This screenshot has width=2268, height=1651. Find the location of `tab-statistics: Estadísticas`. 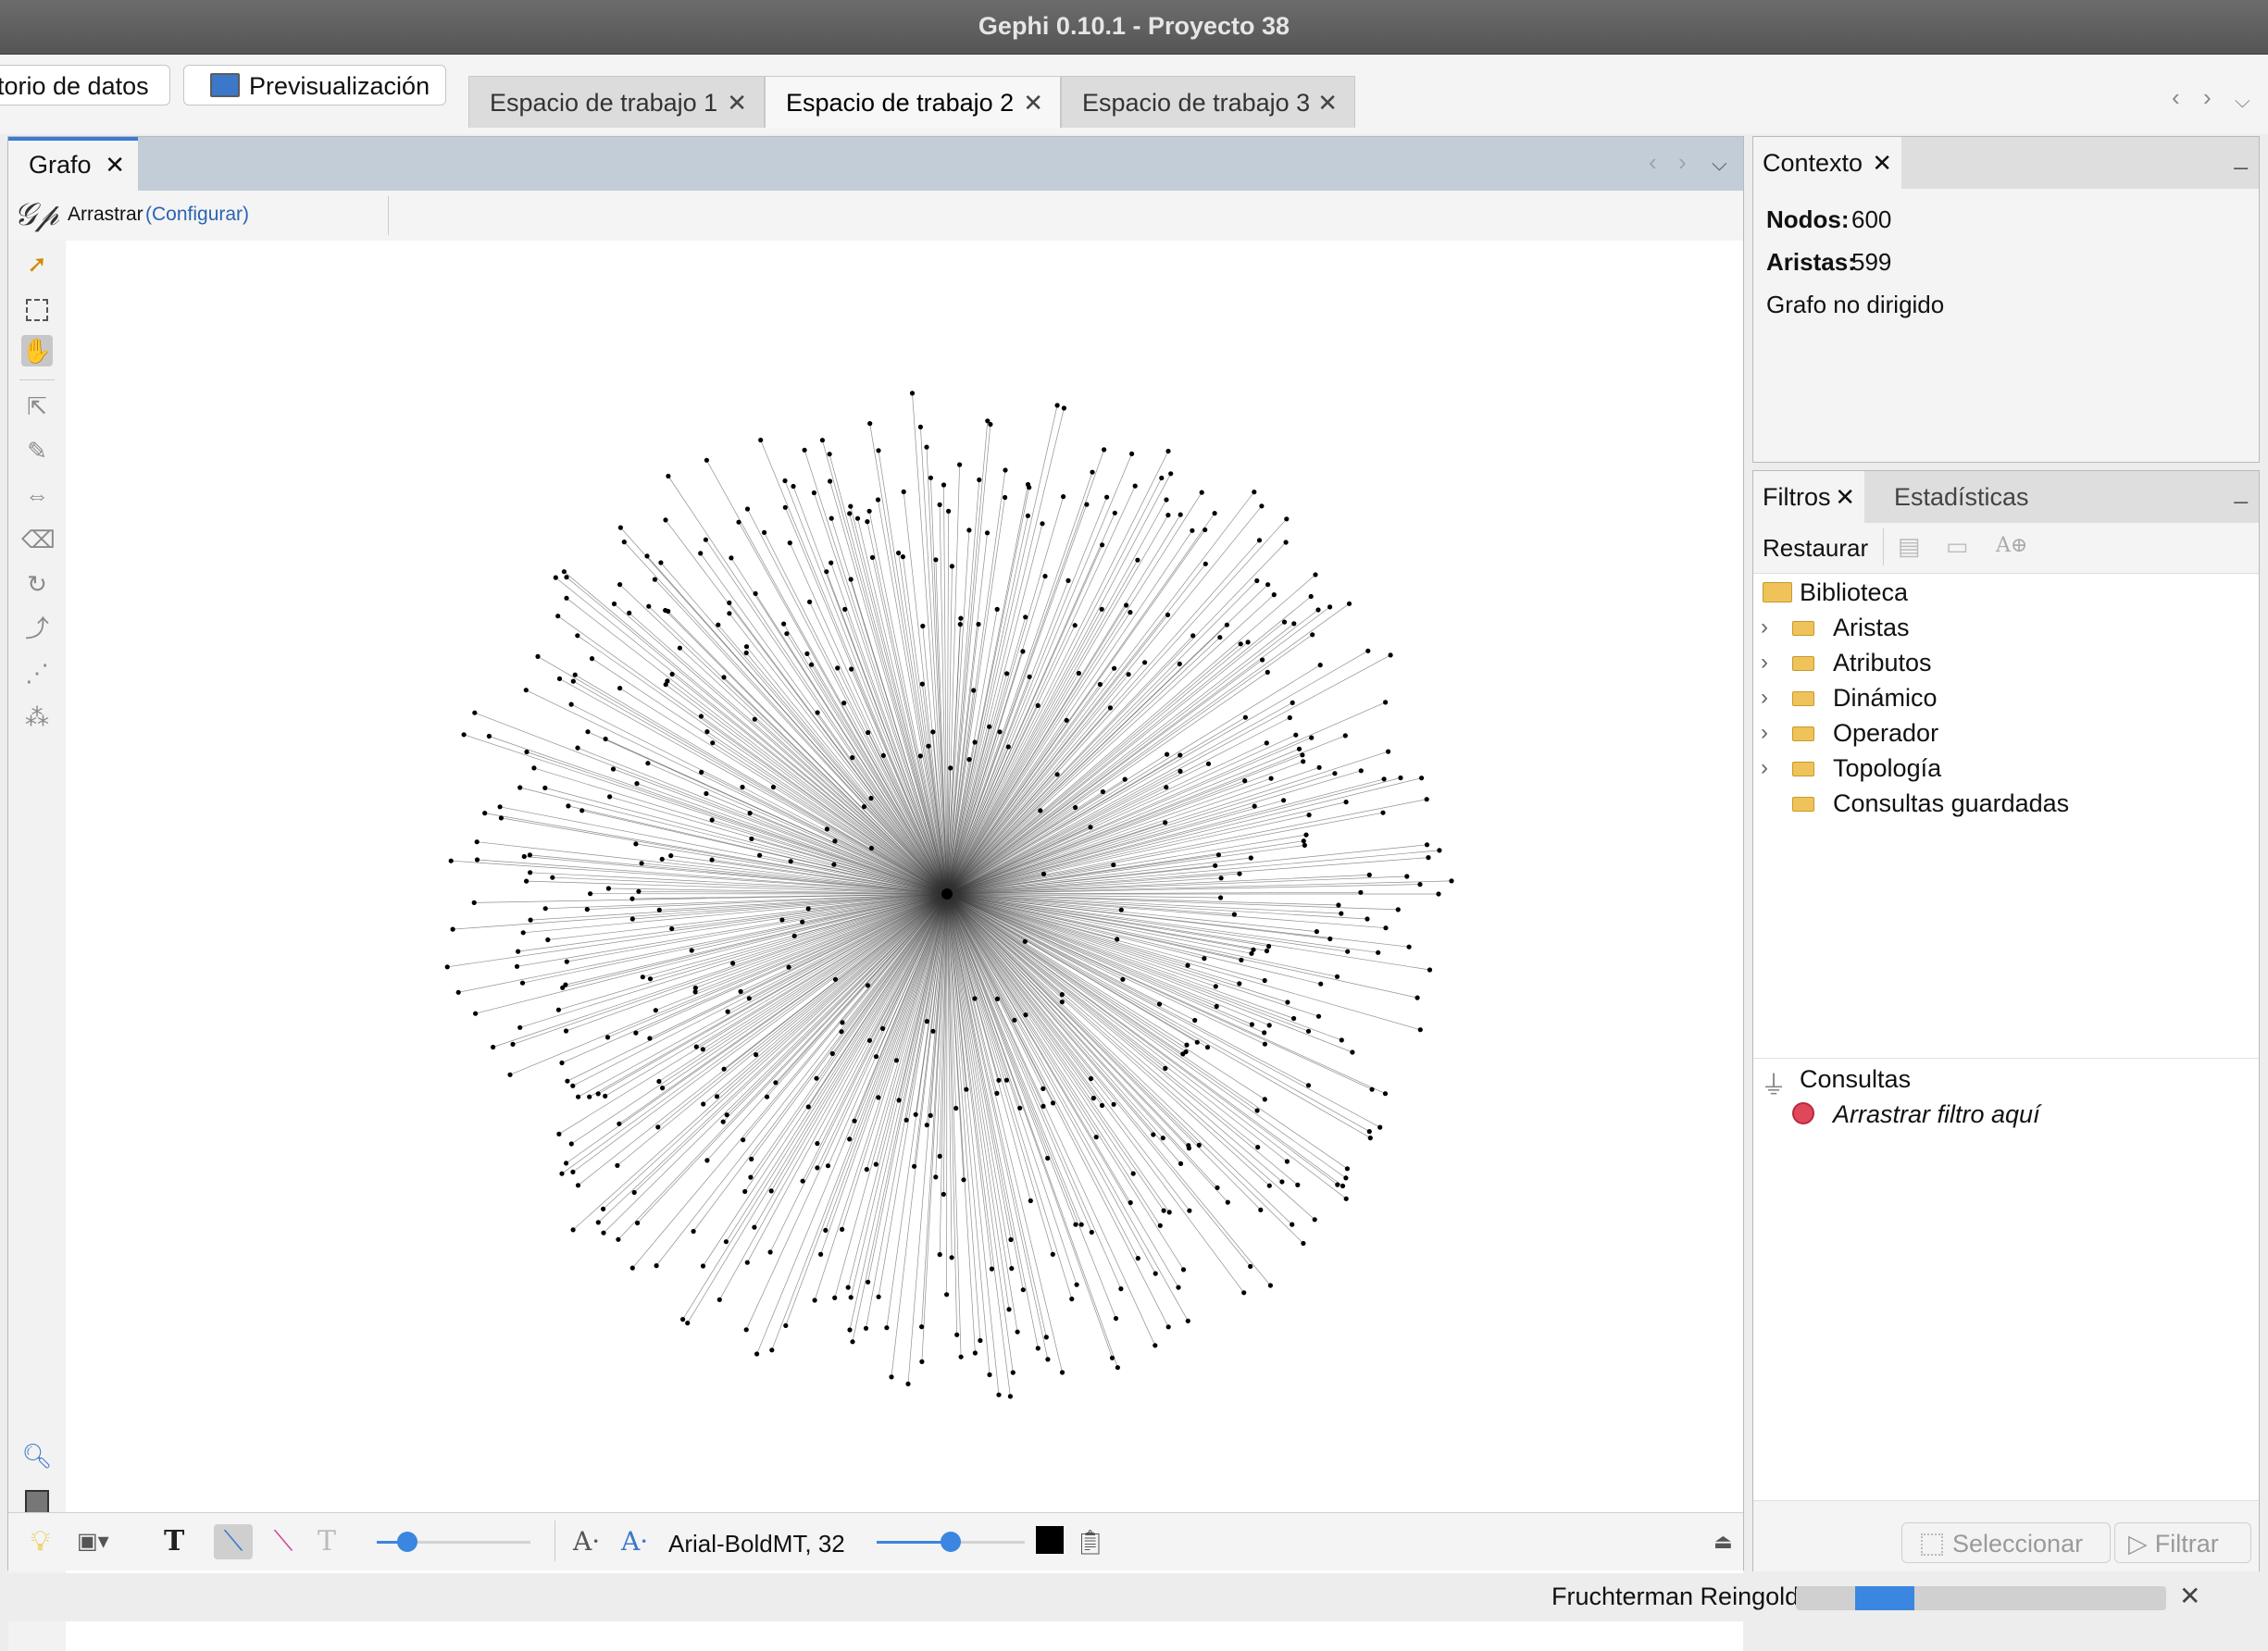

tab-statistics: Estadísticas is located at coordinates (1961, 497).